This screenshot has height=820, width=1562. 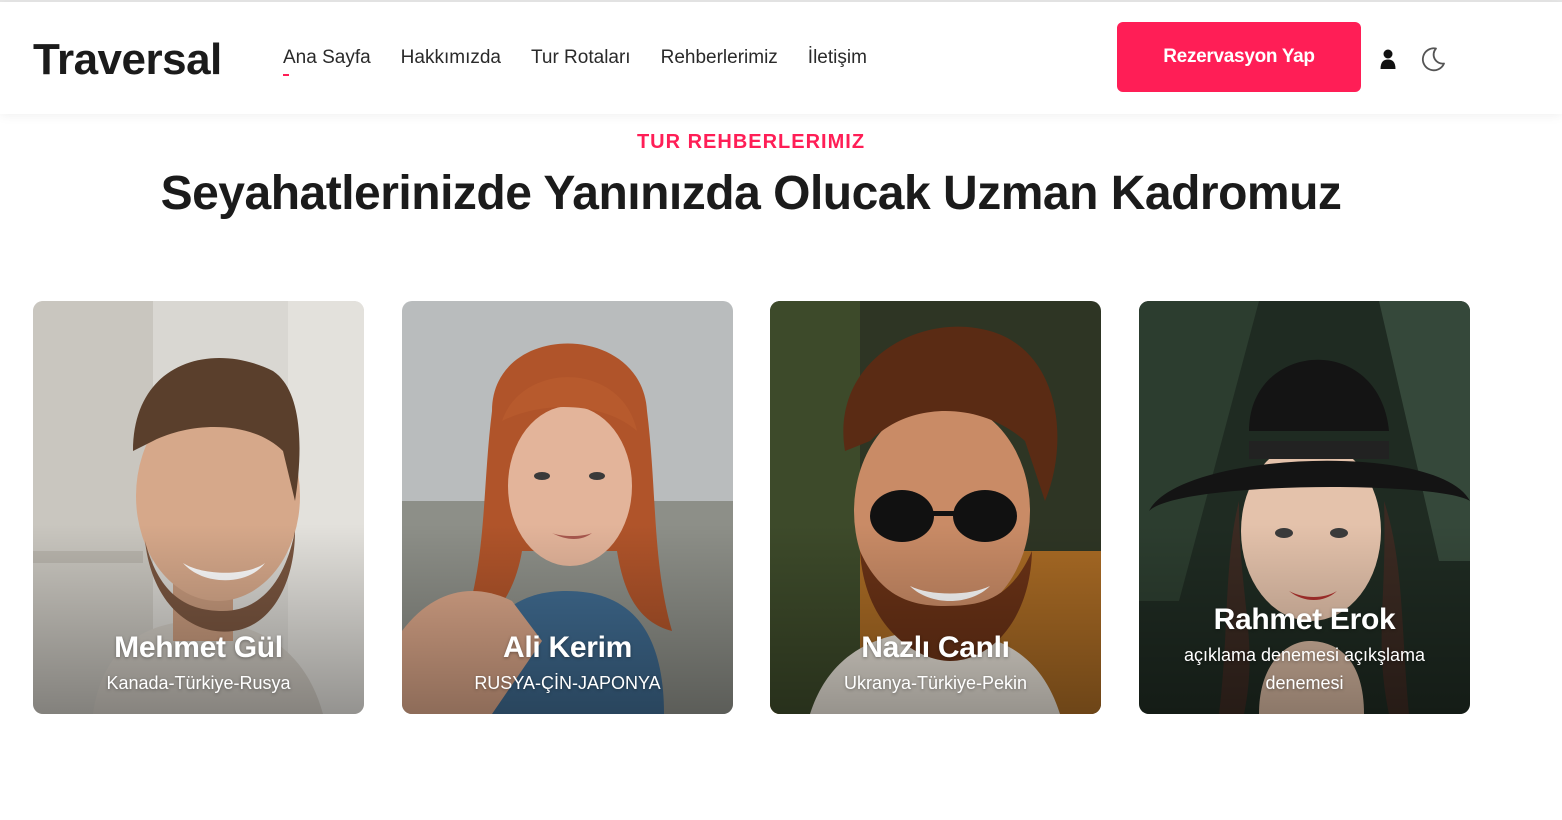 What do you see at coordinates (198, 683) in the screenshot?
I see `guide-route: Kanada-Türkiye-Rusya` at bounding box center [198, 683].